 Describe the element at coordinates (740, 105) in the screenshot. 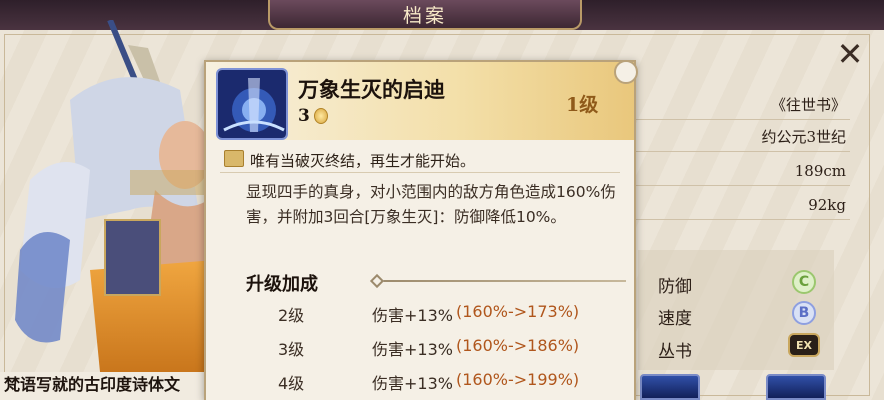

I see `profile-source: 《往世书》` at that location.